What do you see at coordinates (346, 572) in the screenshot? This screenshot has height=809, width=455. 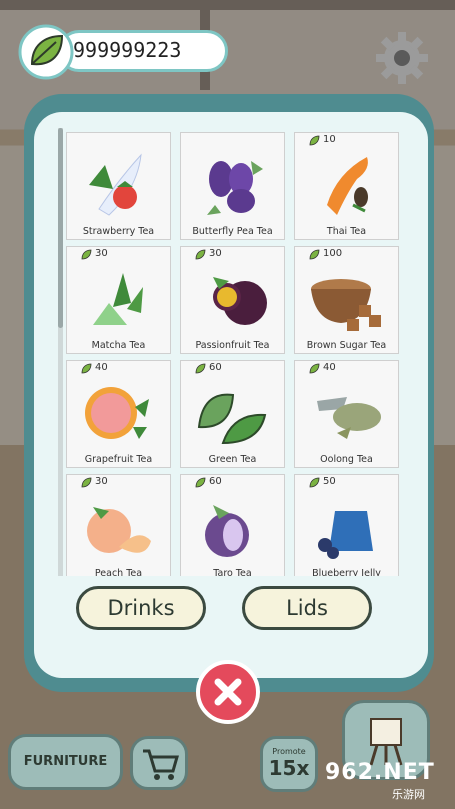 I see `drink-name: Blueberry Jelly` at bounding box center [346, 572].